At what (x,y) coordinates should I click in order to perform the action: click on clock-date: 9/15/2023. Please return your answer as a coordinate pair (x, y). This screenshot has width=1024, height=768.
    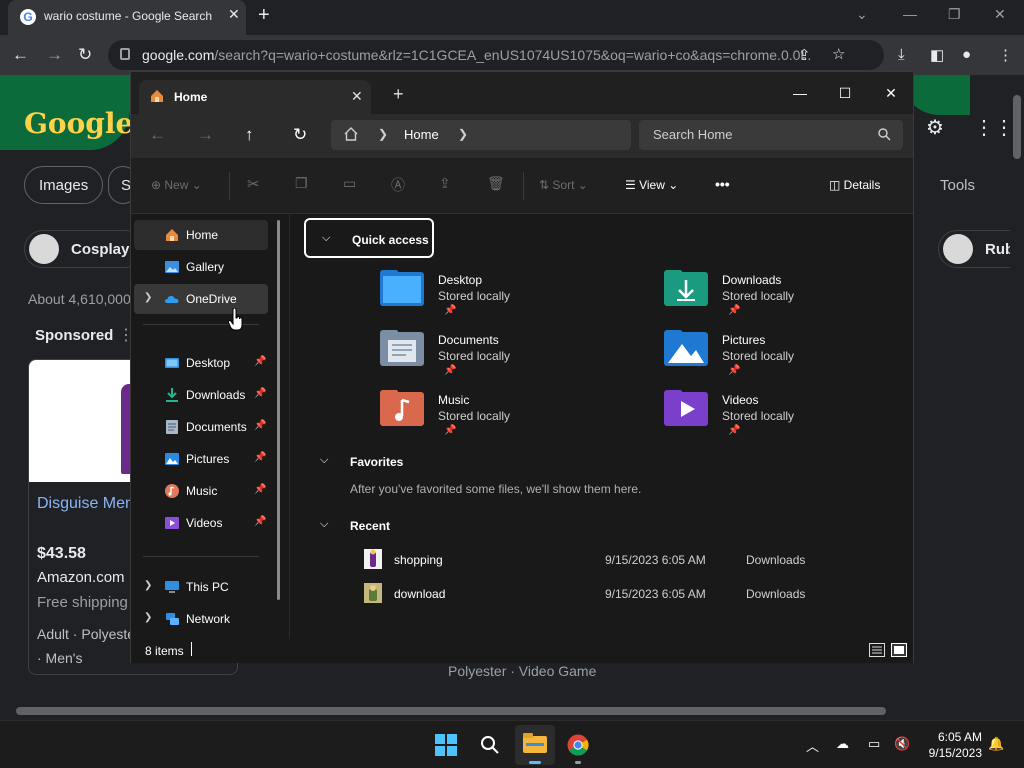
    Looking at the image, I should click on (948, 753).